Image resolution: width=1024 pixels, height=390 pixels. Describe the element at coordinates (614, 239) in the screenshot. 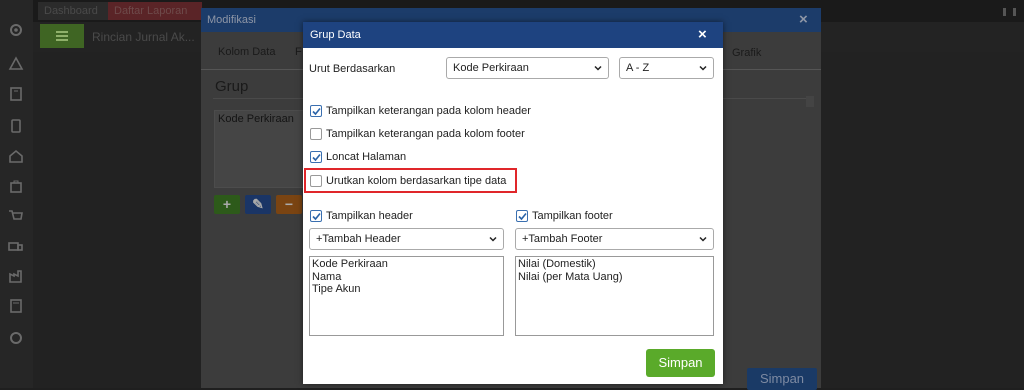

I see `add-footer-select: +Tambah Footer` at that location.